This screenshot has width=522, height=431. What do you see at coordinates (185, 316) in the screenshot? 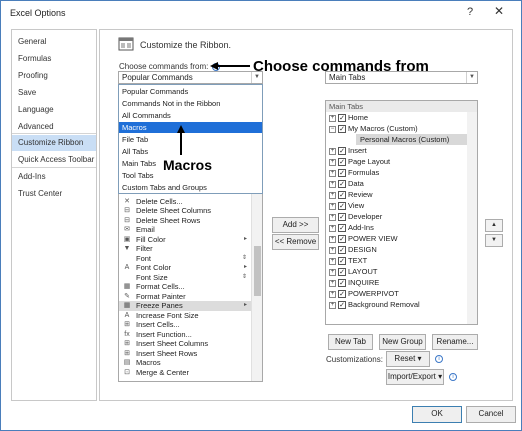
I see `list-item: A Increase Font Size` at bounding box center [185, 316].